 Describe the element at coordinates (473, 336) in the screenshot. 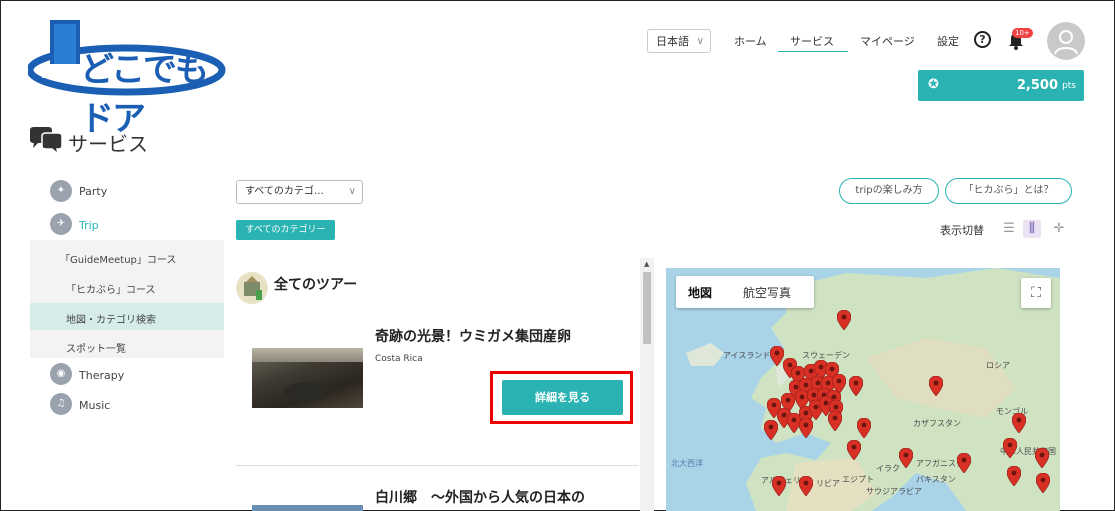

I see `tour-title: 奇跡の光景！ウミガメ集団産卵` at that location.